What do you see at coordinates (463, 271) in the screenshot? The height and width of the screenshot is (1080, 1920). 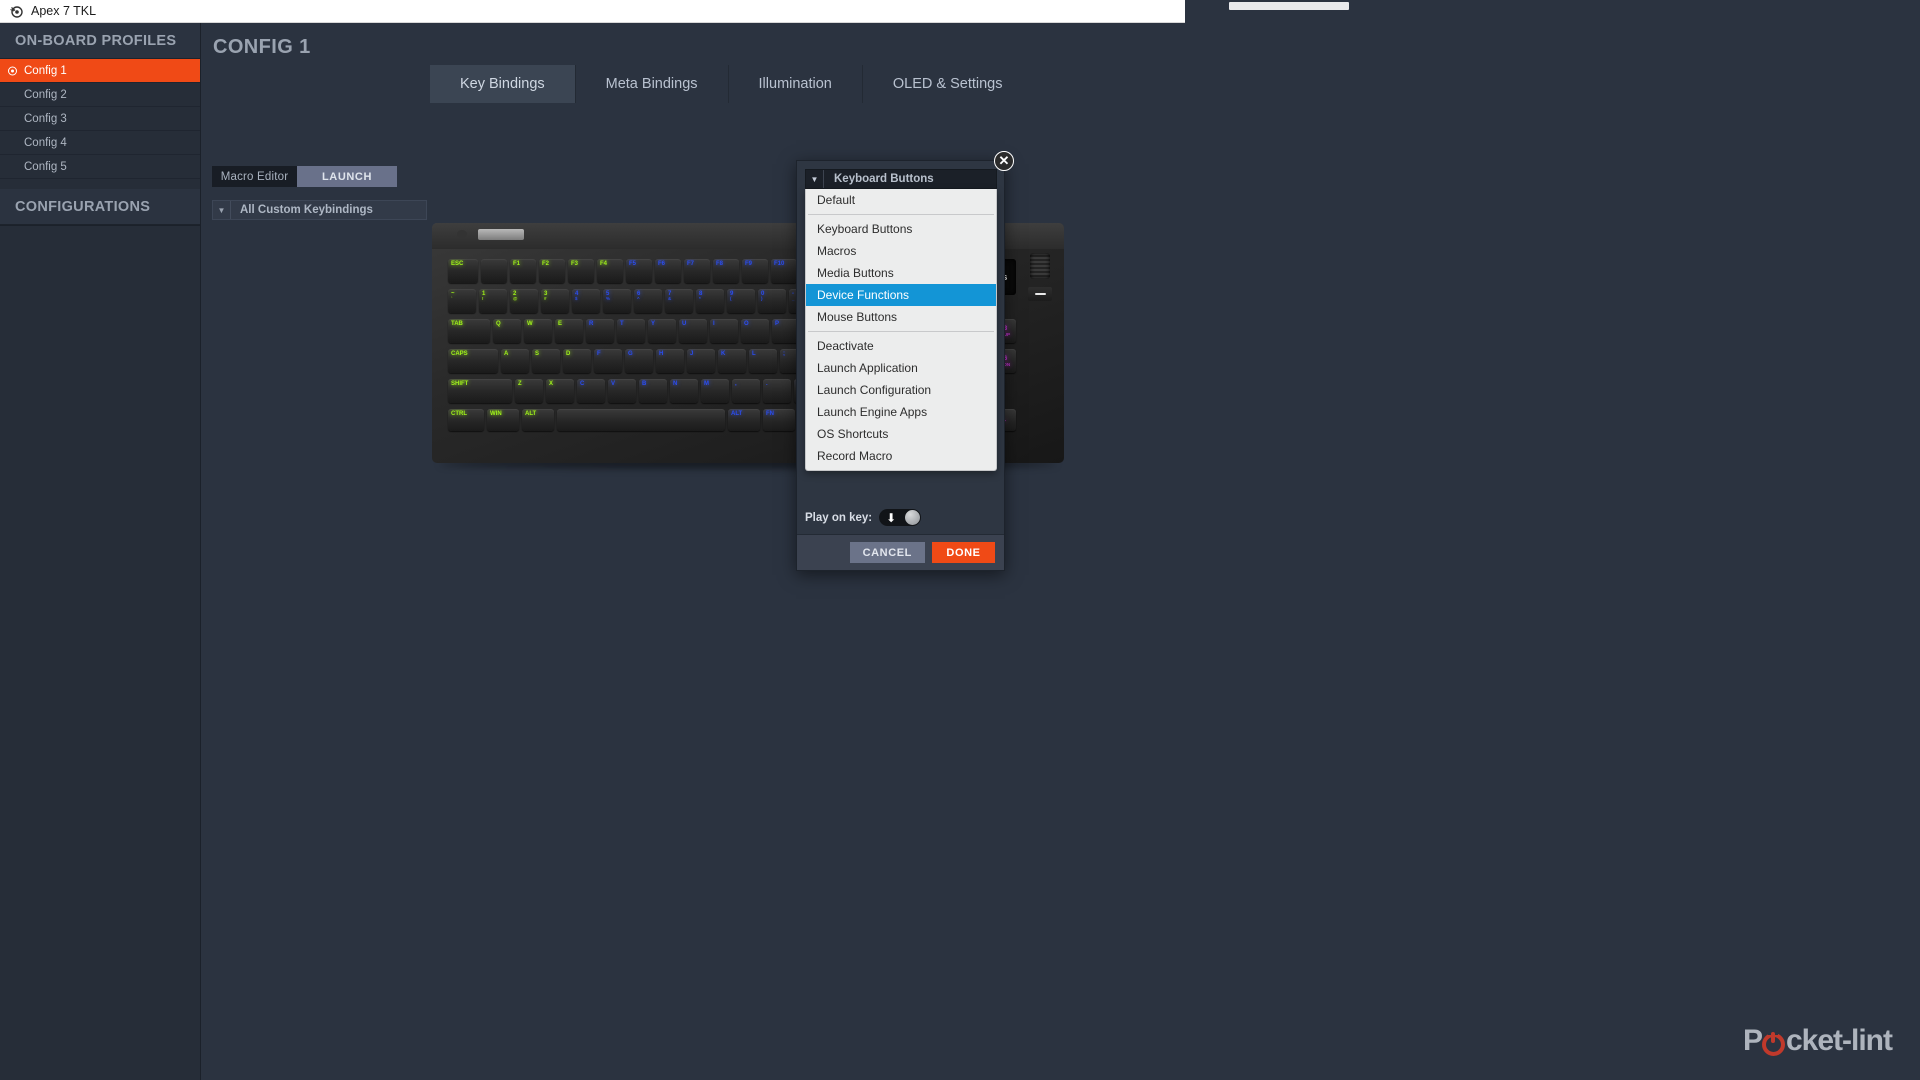 I see `keyboard-key: ESC` at bounding box center [463, 271].